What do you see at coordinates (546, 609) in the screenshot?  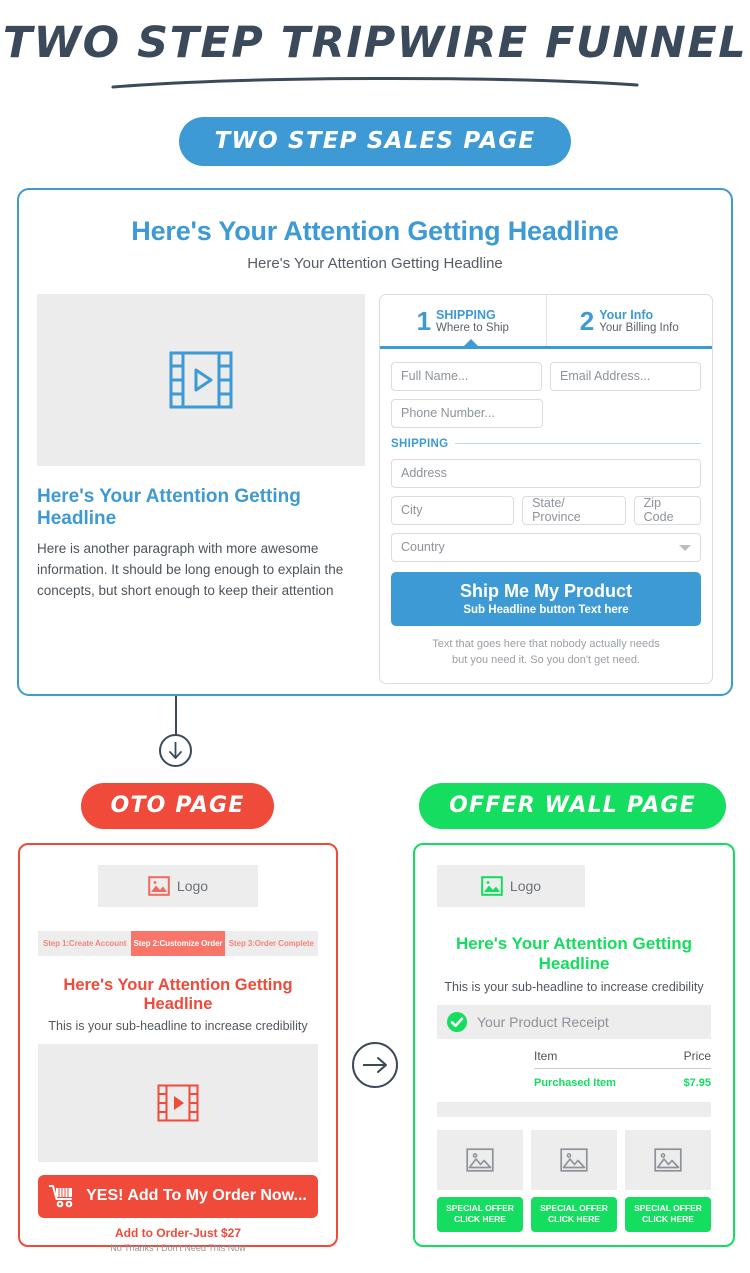 I see `cta-subtitle: Sub Headline button Text here` at bounding box center [546, 609].